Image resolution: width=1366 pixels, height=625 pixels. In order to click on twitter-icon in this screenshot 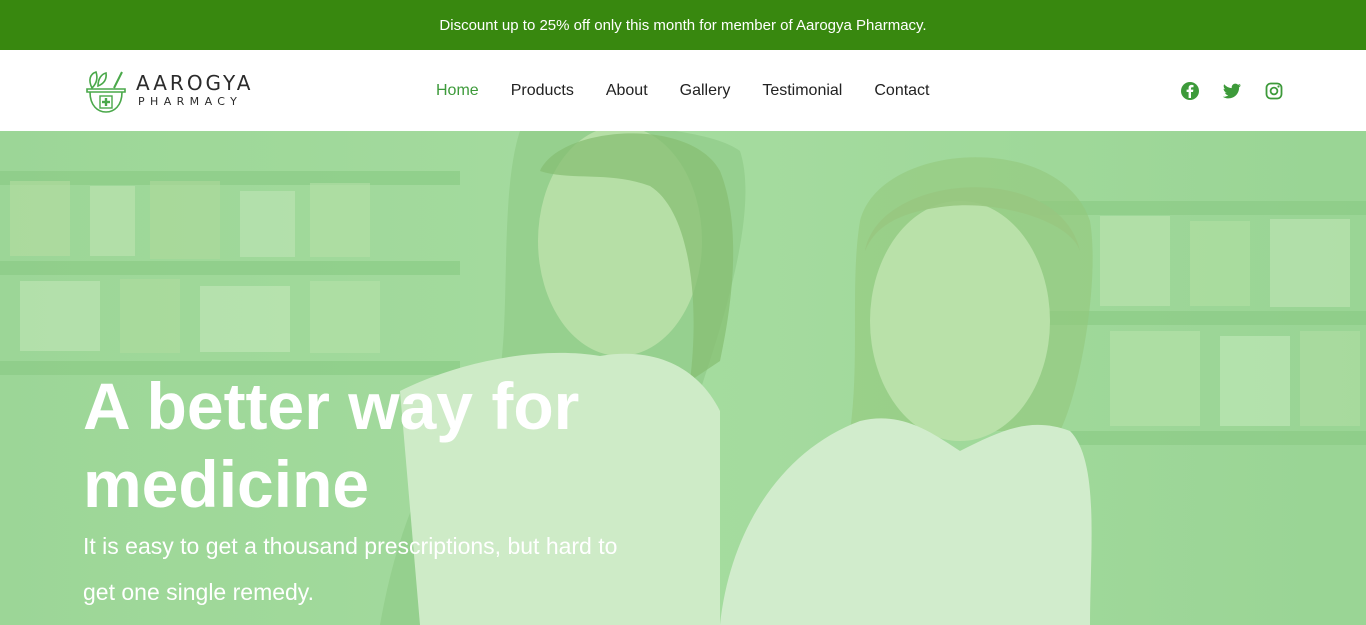, I will do `click(1232, 91)`.